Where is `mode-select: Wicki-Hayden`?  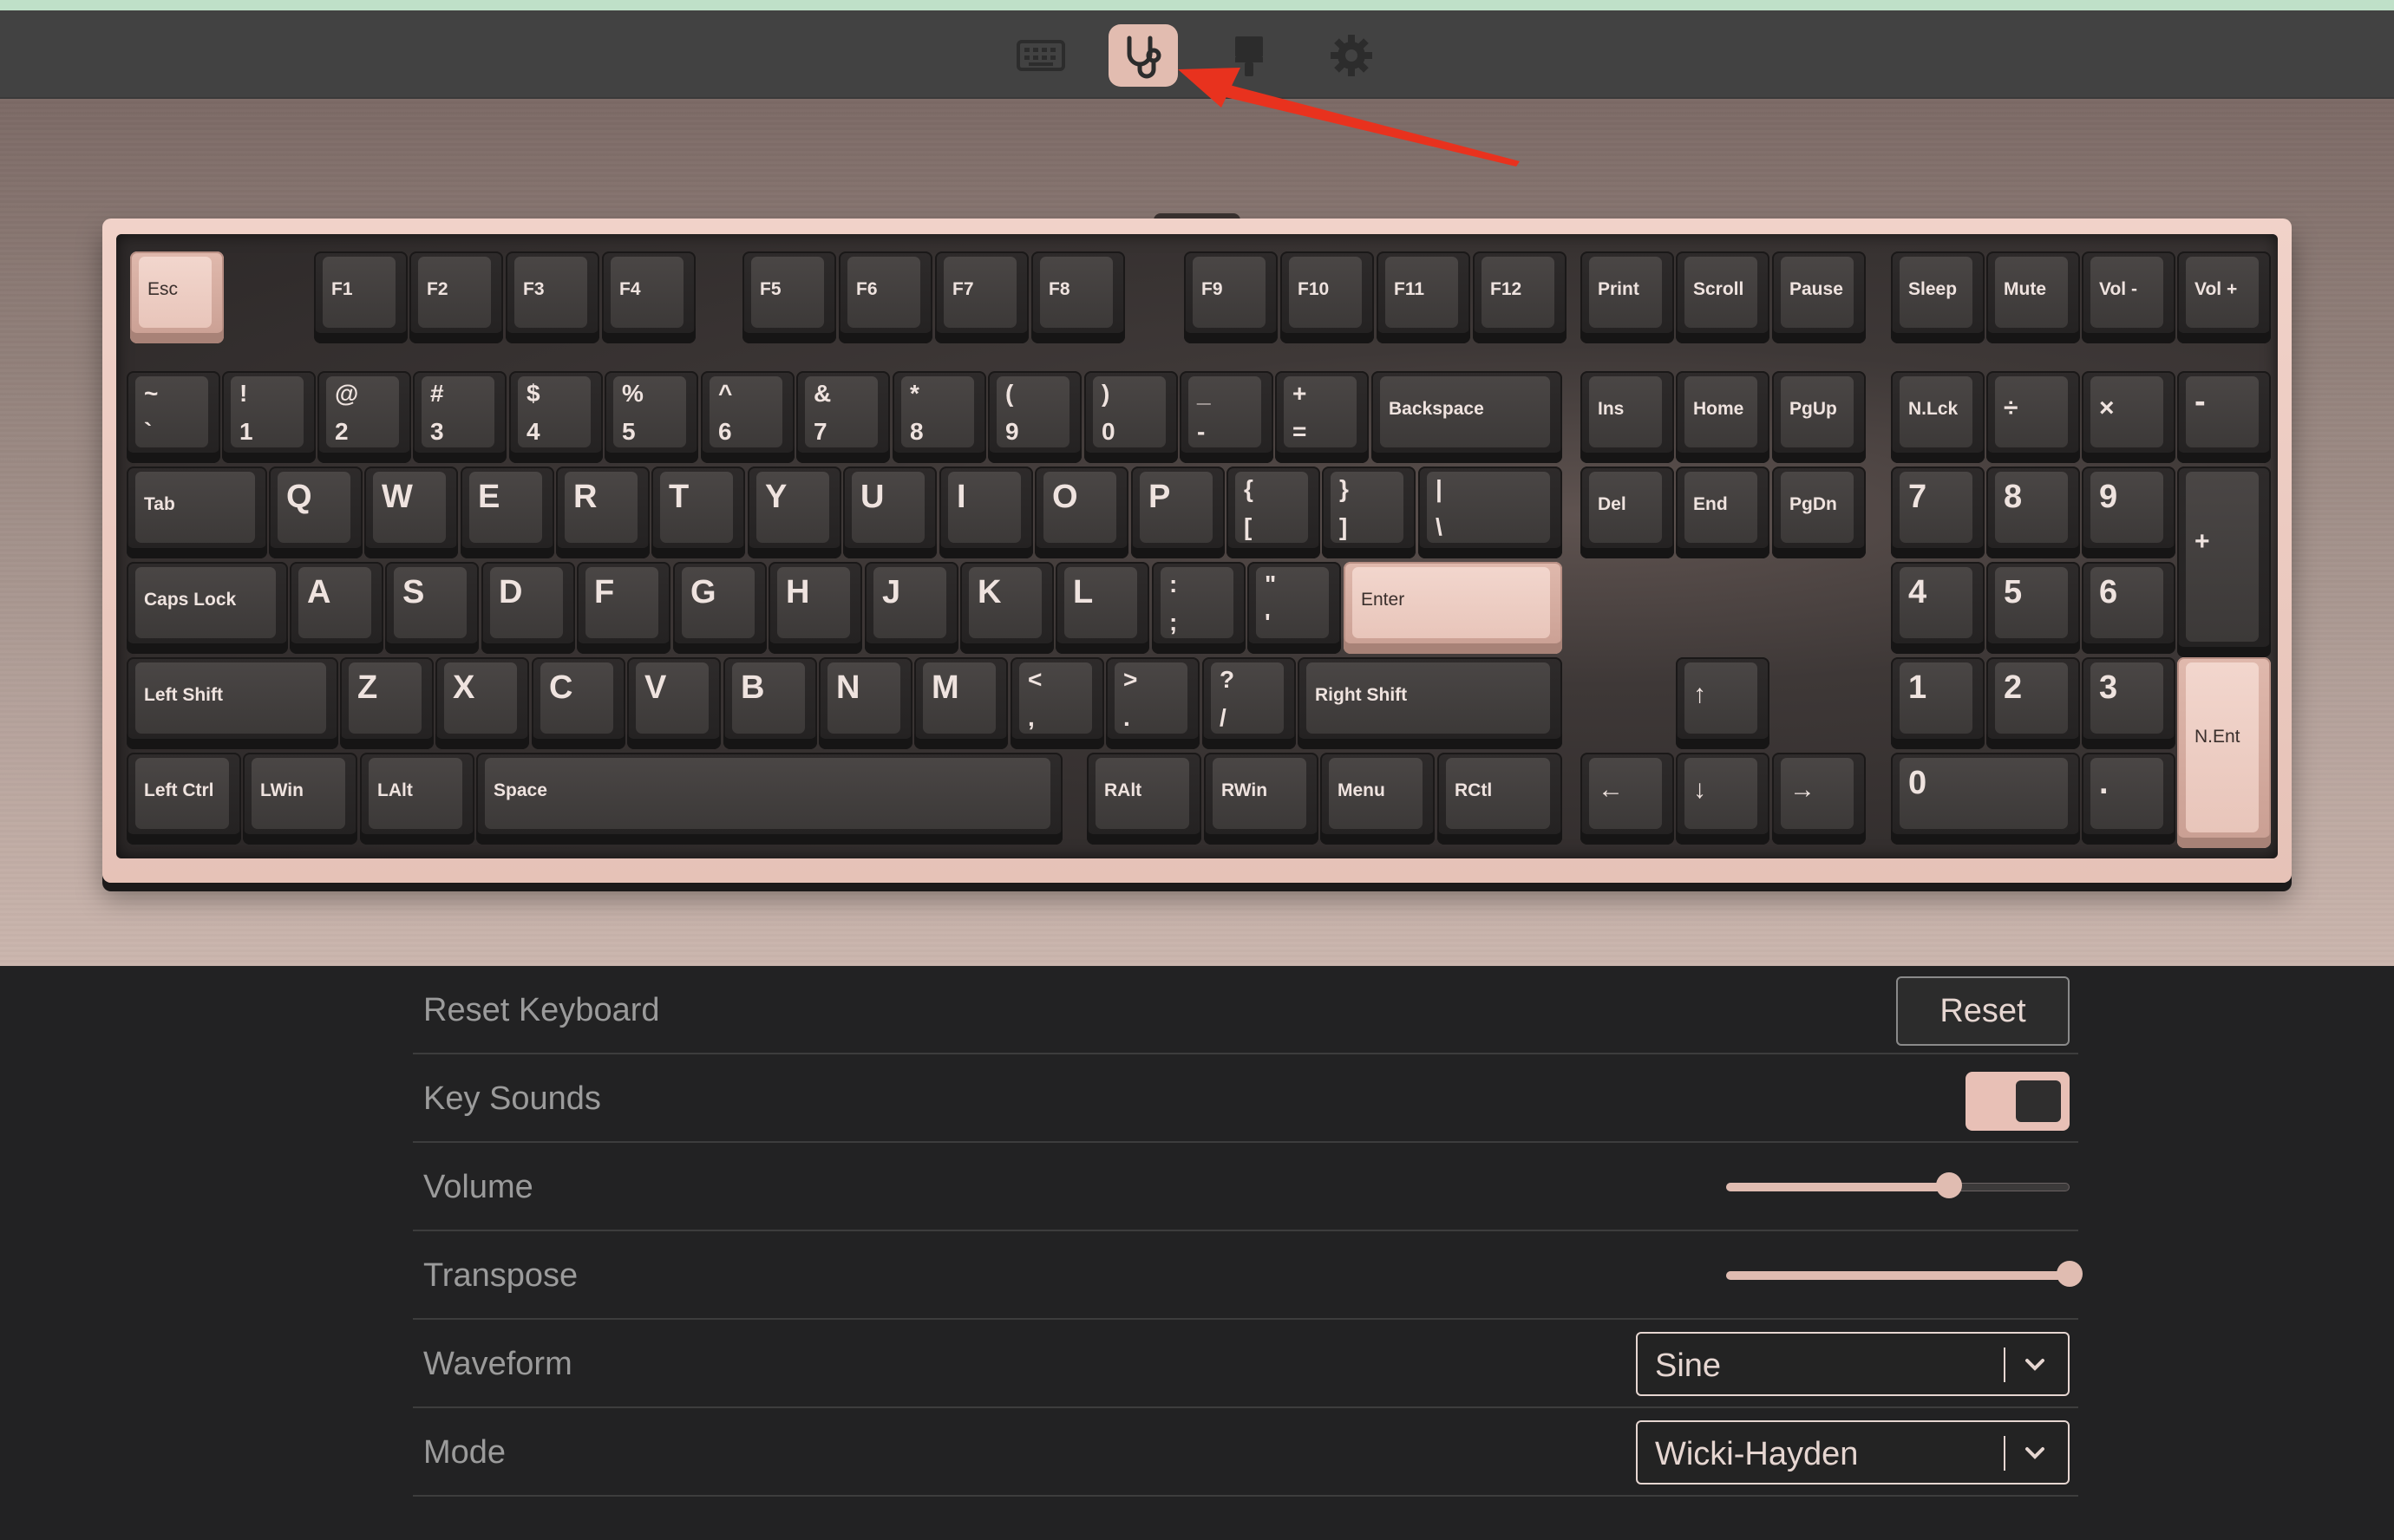 mode-select: Wicki-Hayden is located at coordinates (1853, 1452).